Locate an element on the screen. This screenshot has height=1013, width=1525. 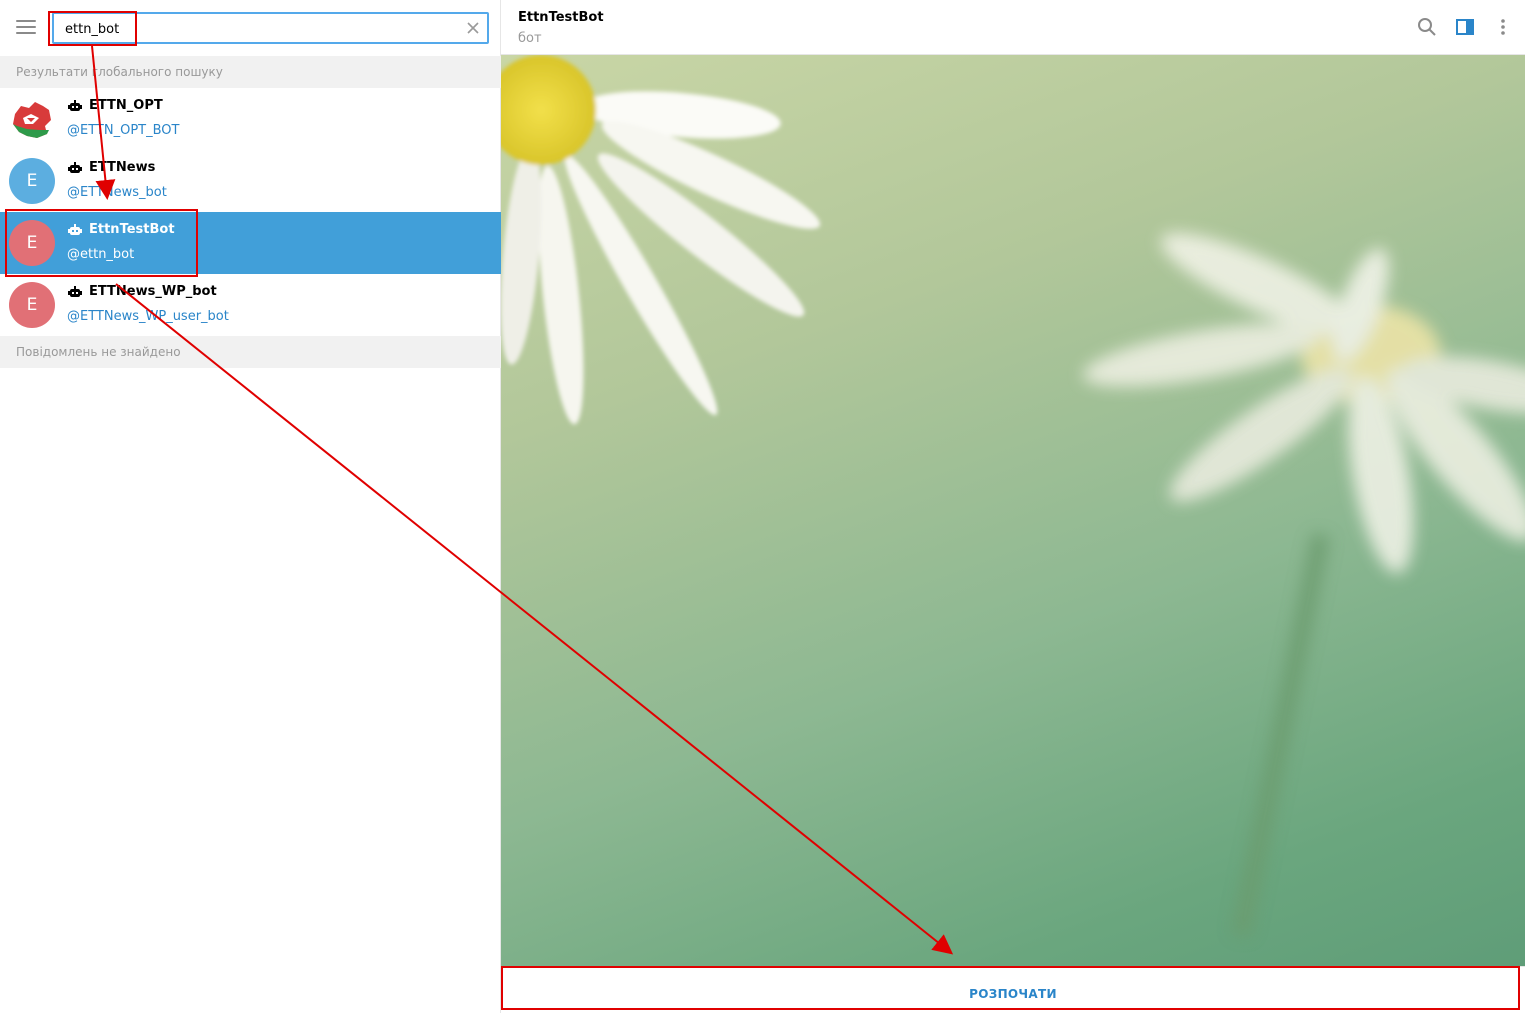
search-bar is located at coordinates (250, 28).